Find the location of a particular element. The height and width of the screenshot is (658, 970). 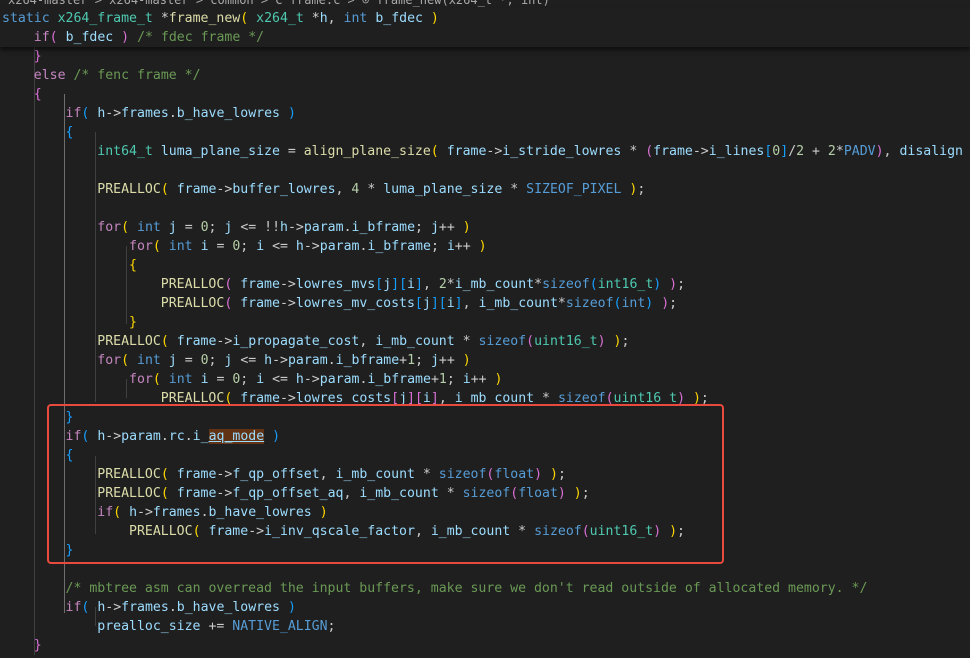

code-line: else /* fenc frame */ is located at coordinates (485, 75).